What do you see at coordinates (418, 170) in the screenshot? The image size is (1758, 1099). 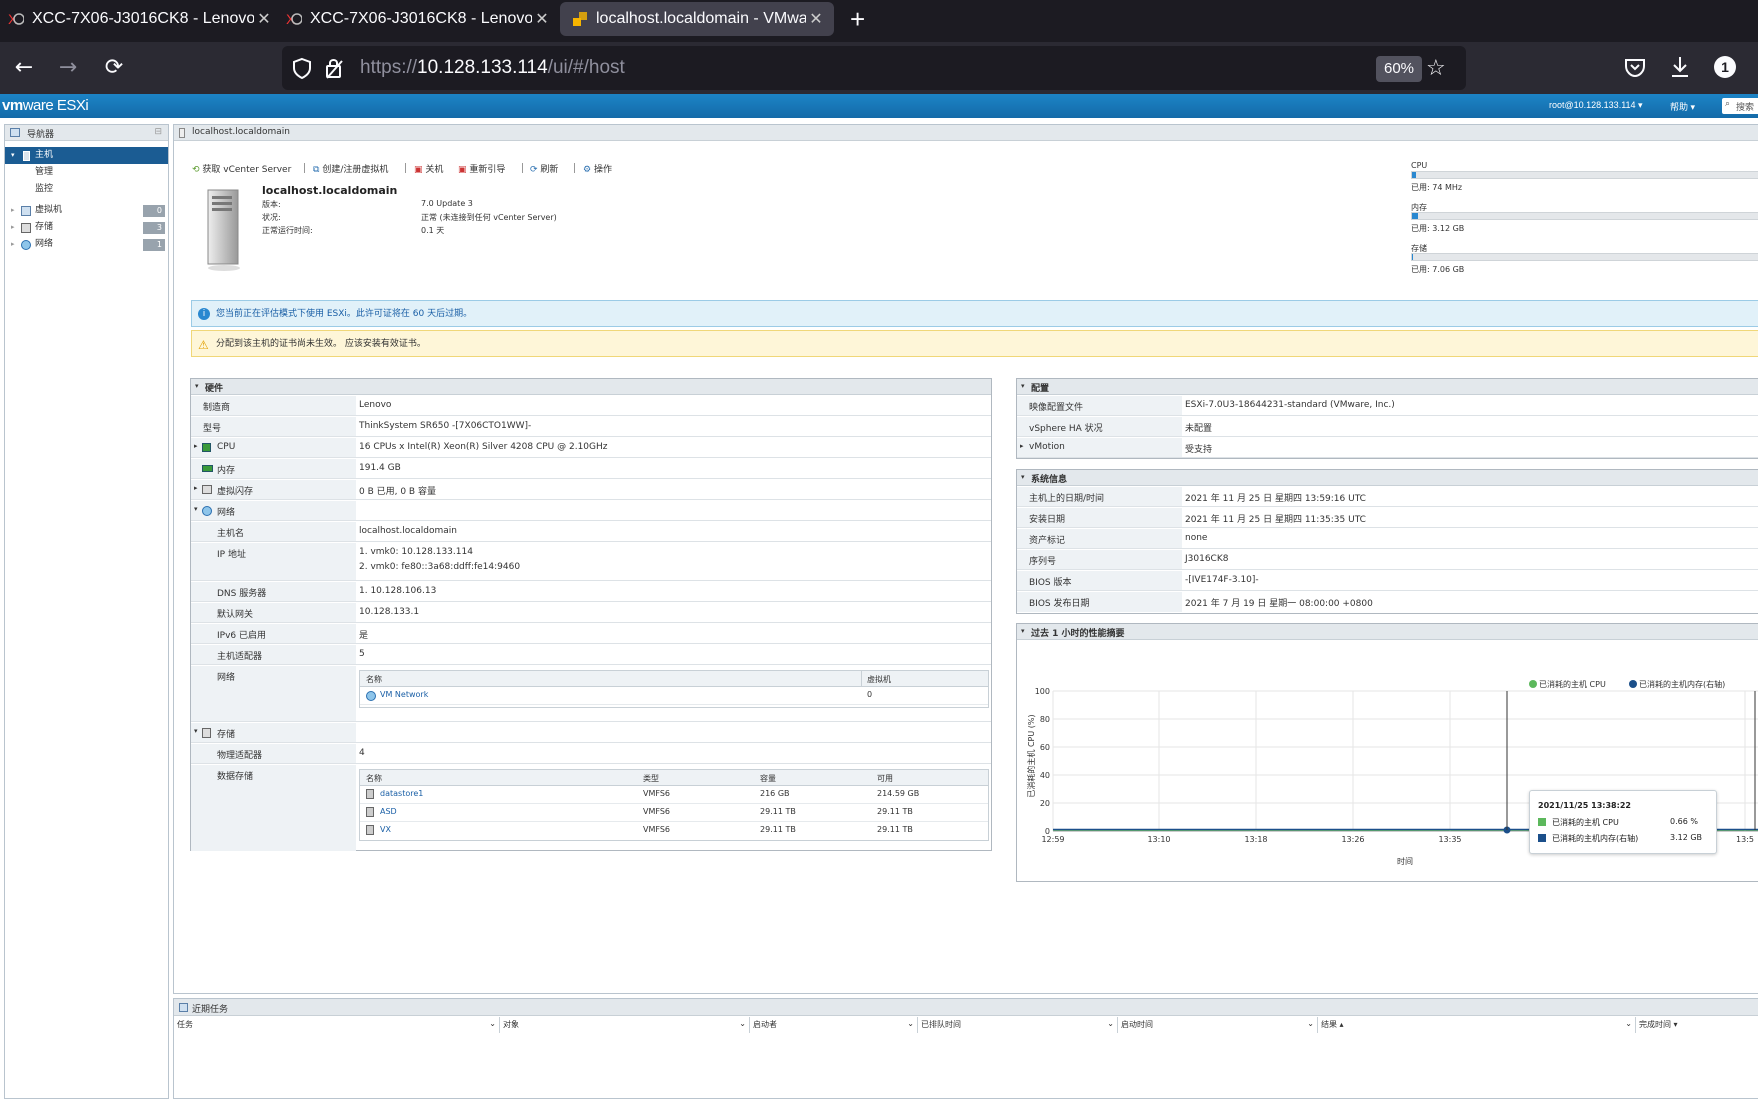 I see `shutdown-icon: ▣` at bounding box center [418, 170].